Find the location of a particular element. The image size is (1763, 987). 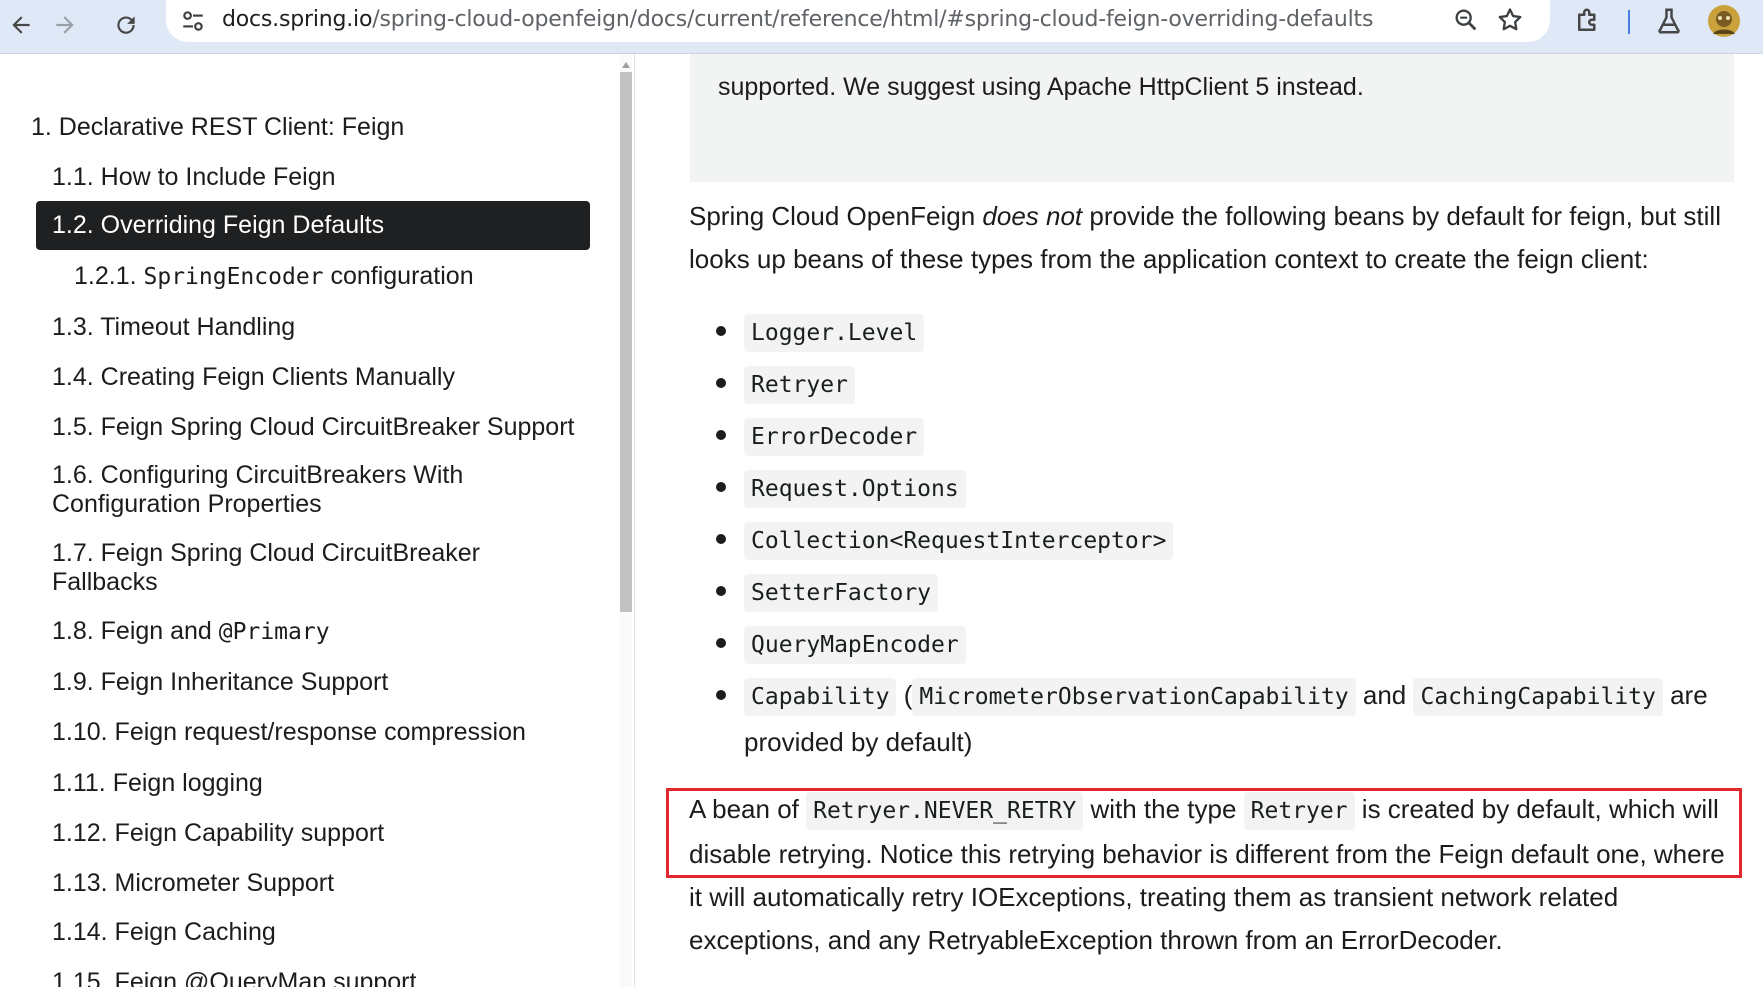

toc-label-prefix: 1.8. Feign and is located at coordinates (135, 631).